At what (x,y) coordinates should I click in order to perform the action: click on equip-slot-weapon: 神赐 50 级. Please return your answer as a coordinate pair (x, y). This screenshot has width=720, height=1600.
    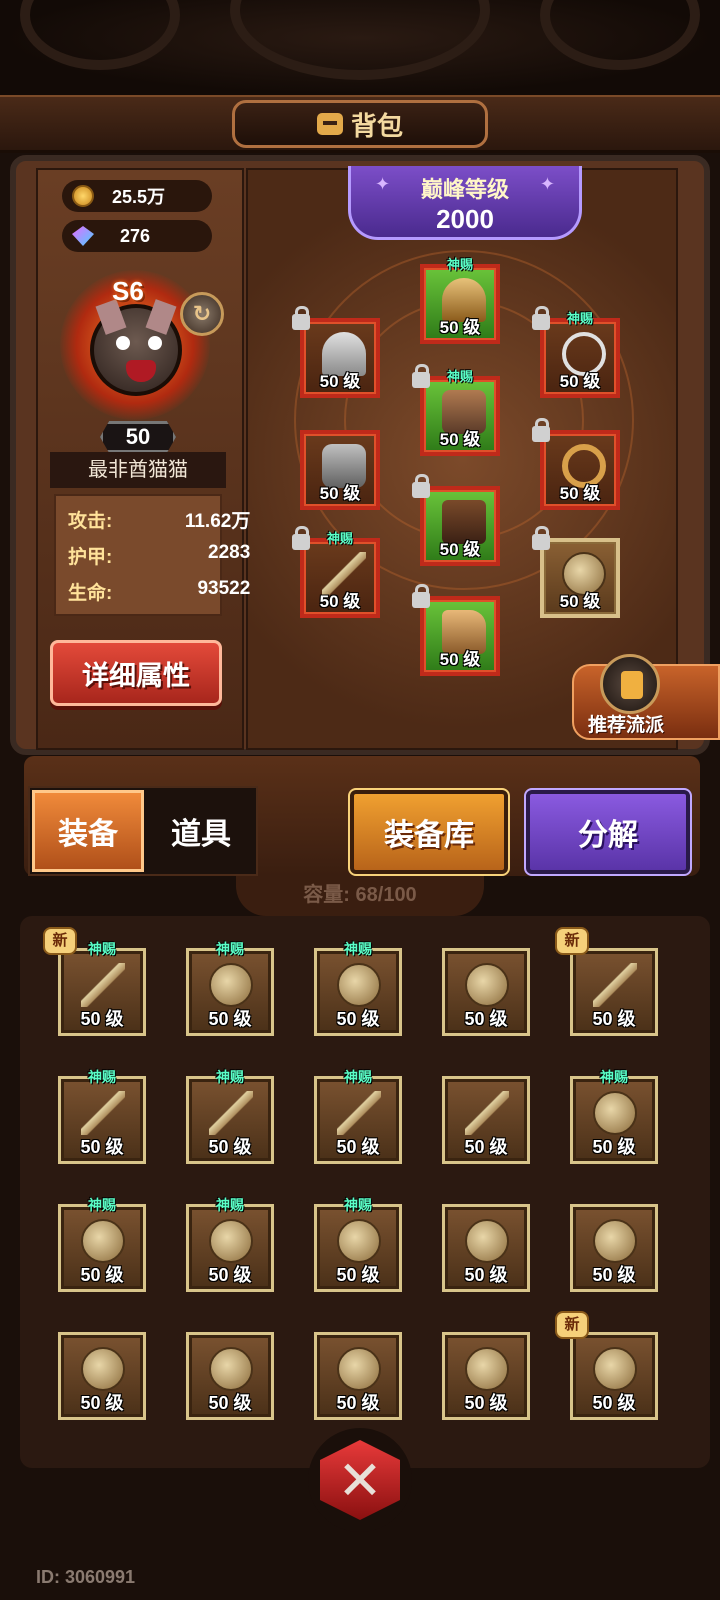
    Looking at the image, I should click on (340, 574).